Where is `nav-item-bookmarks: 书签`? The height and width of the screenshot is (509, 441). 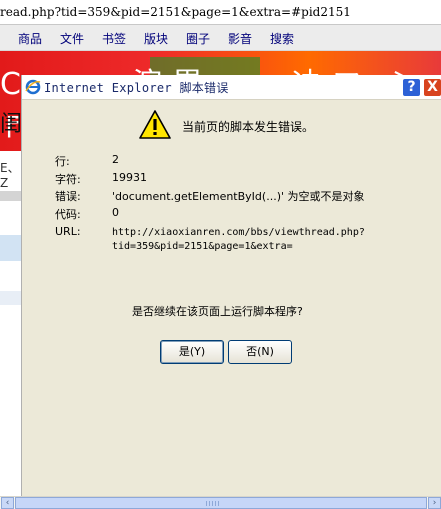 nav-item-bookmarks: 书签 is located at coordinates (114, 38).